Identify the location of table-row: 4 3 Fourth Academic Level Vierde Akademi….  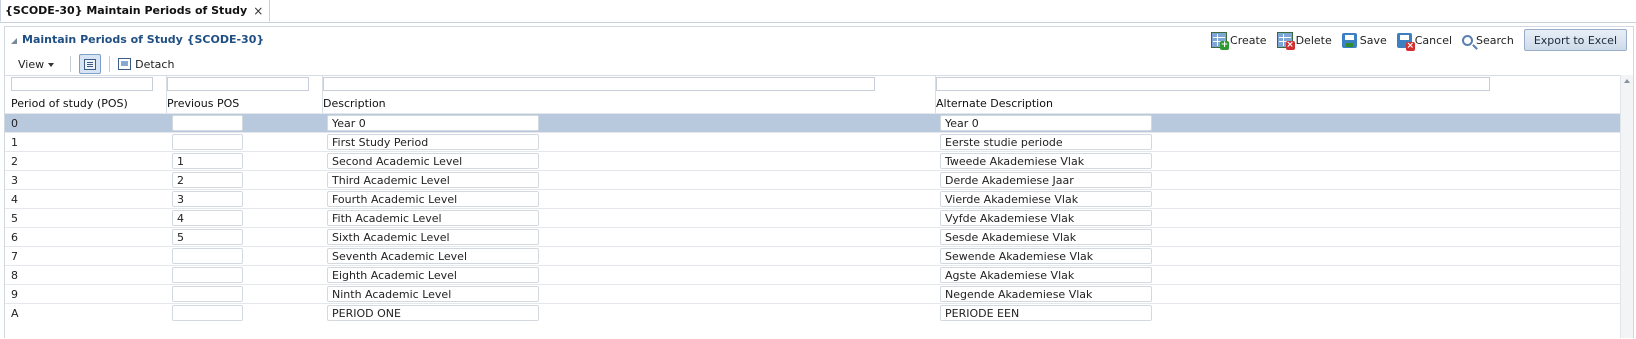
(819, 198).